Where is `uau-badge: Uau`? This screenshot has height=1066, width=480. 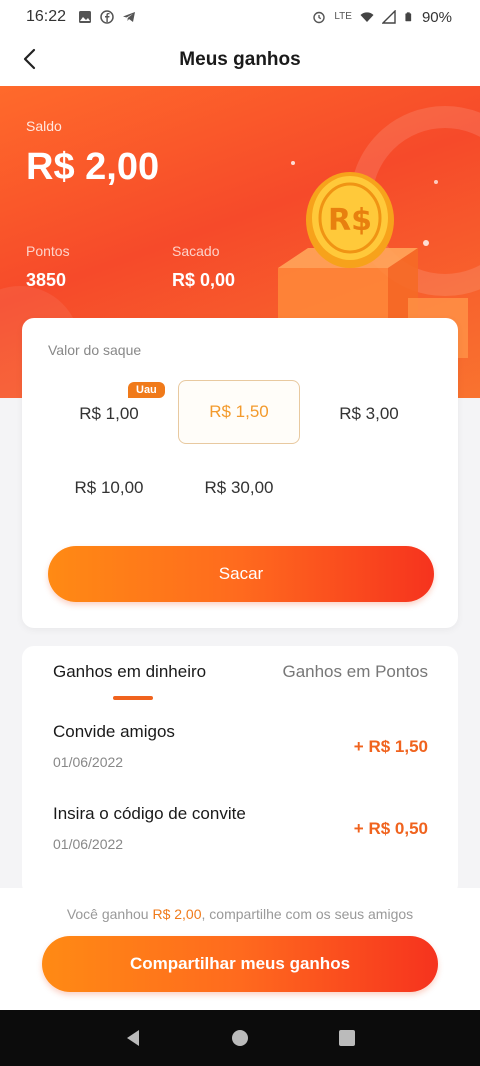 uau-badge: Uau is located at coordinates (146, 390).